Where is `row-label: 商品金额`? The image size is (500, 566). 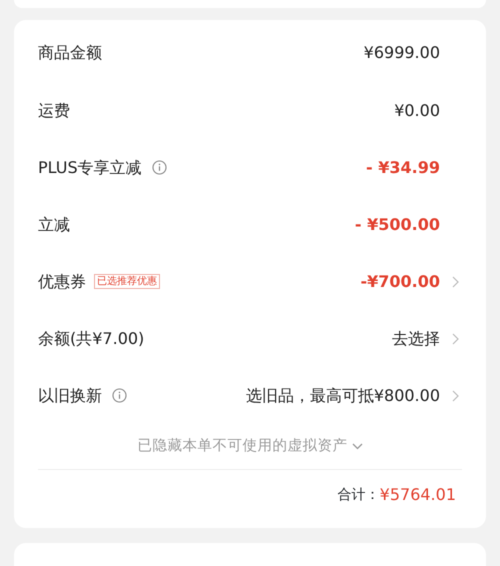
row-label: 商品金额 is located at coordinates (70, 53).